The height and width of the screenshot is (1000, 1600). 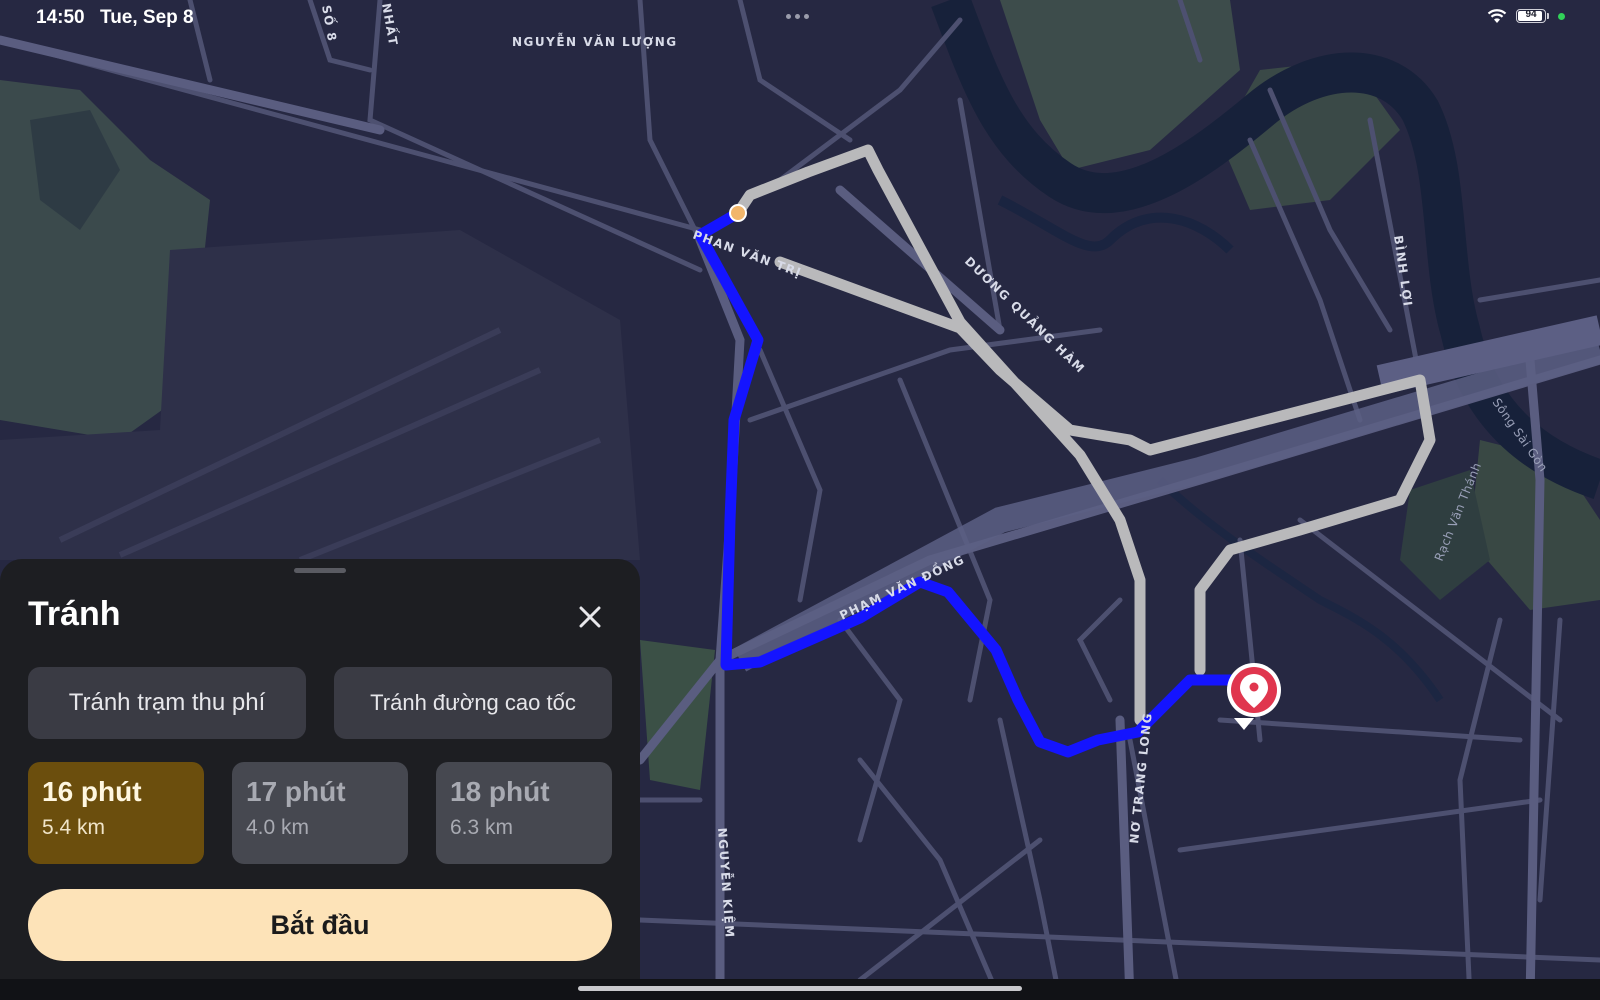 I want to click on battery-percentage: 94, so click(x=1531, y=14).